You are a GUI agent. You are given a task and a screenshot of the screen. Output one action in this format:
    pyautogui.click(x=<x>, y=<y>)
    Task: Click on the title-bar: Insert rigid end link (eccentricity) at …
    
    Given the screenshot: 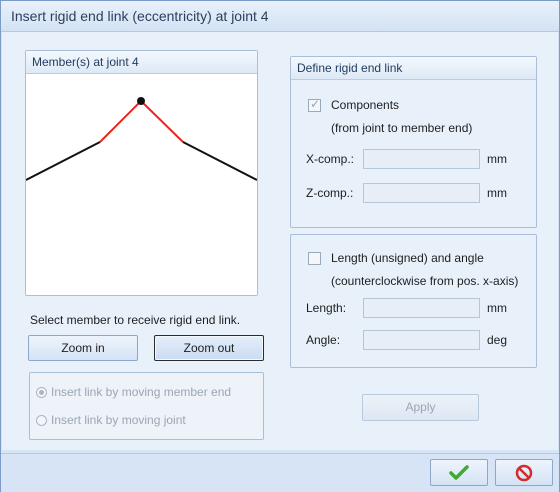 What is the action you would take?
    pyautogui.click(x=280, y=16)
    